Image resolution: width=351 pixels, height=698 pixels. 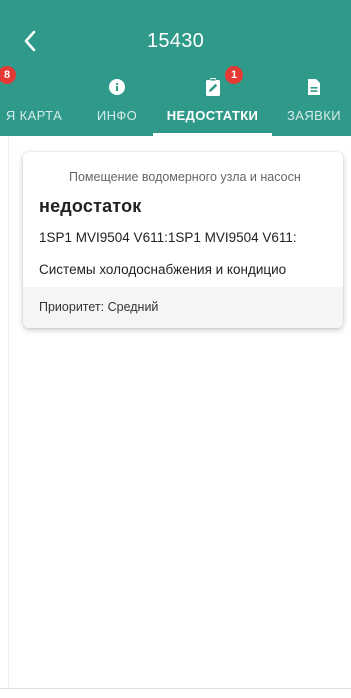 I want to click on defect-location: Помещение водомерного узла и насосн, so click(x=185, y=177).